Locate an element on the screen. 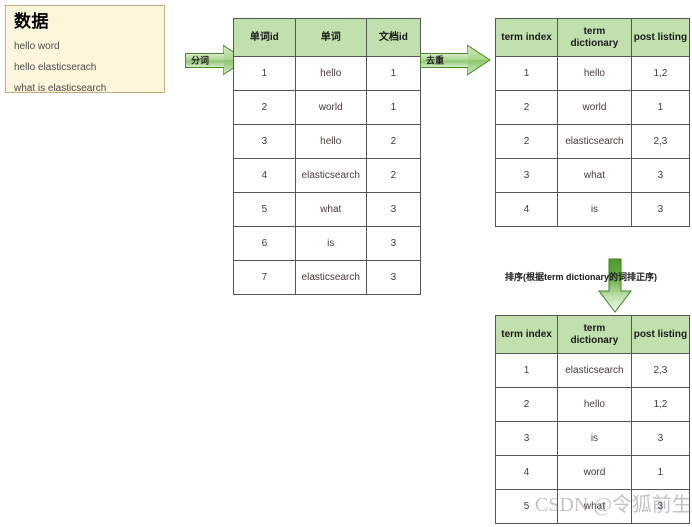 This screenshot has height=527, width=692. col-header-word: 单词 is located at coordinates (330, 37).